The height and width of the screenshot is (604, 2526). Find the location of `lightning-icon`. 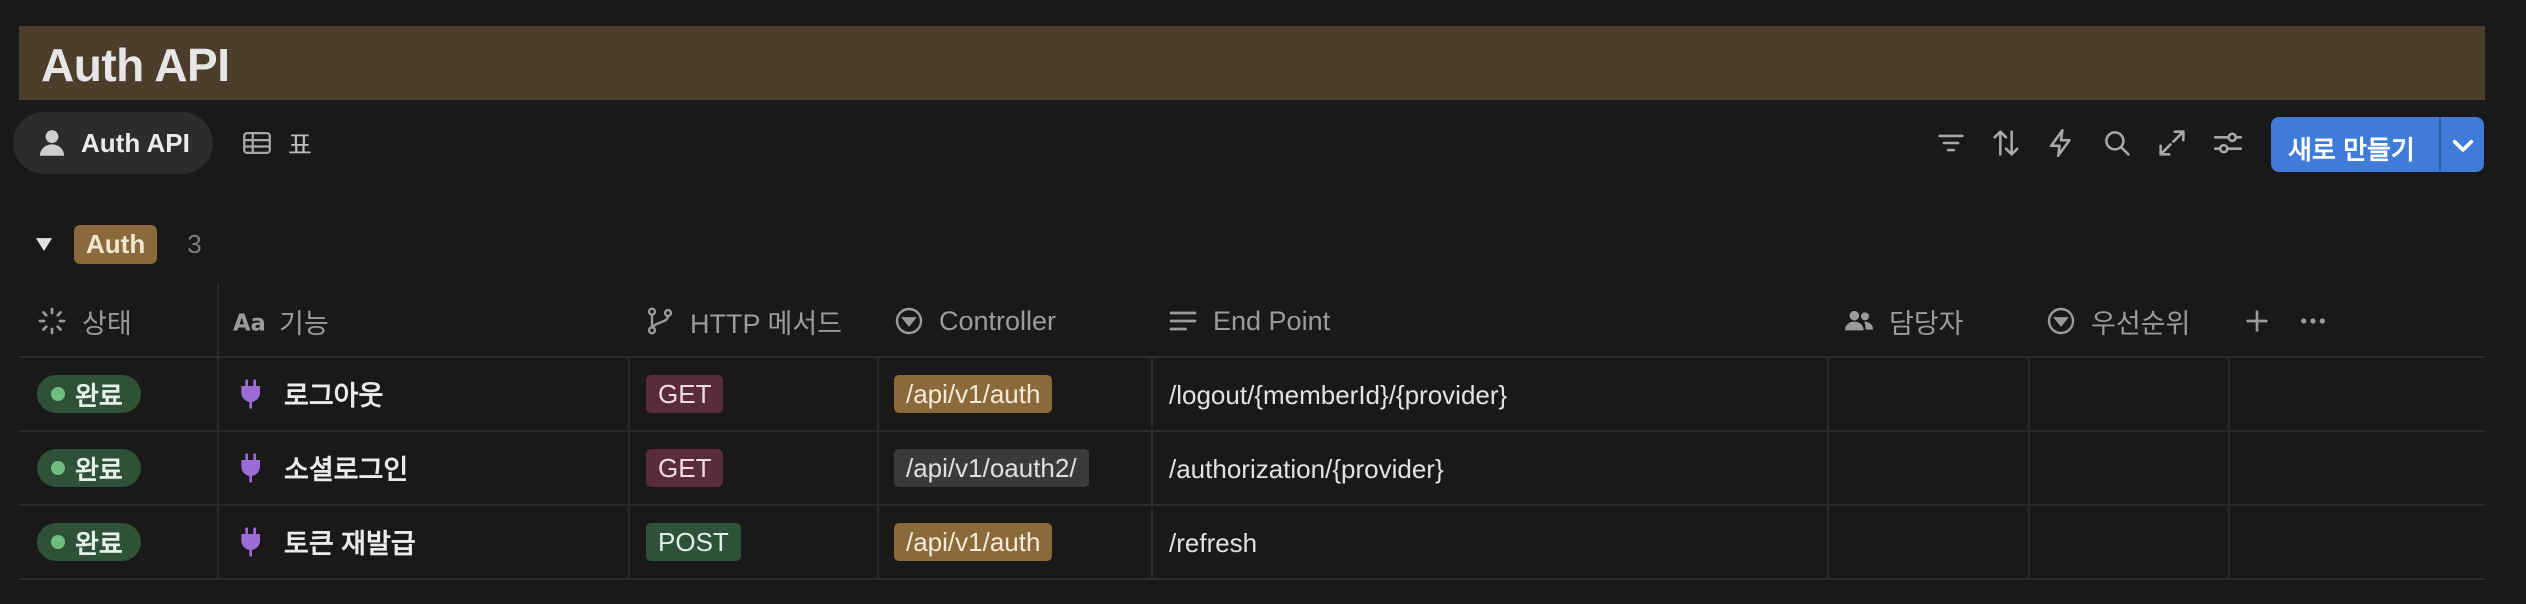

lightning-icon is located at coordinates (2061, 143).